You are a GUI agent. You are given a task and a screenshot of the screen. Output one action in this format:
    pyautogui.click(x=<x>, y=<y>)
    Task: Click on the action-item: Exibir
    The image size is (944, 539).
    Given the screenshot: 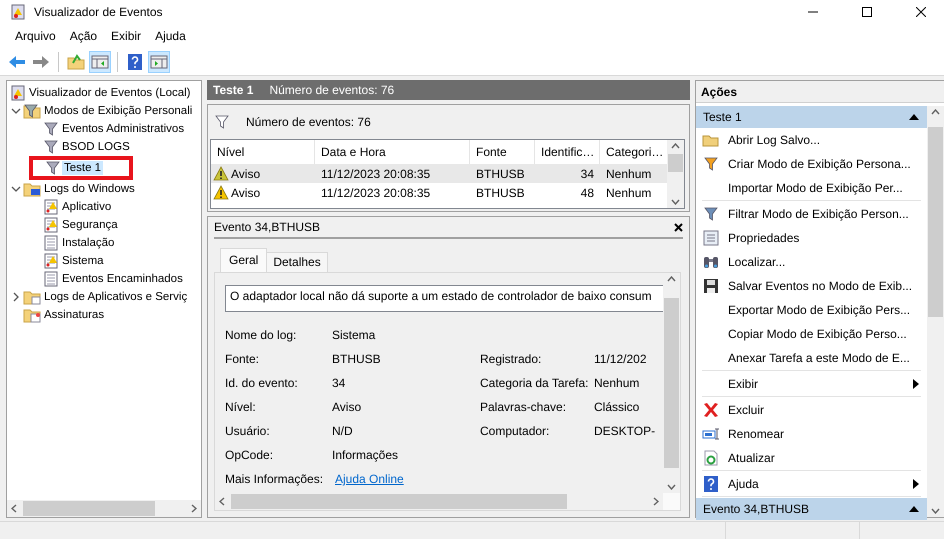 What is the action you would take?
    pyautogui.click(x=816, y=384)
    